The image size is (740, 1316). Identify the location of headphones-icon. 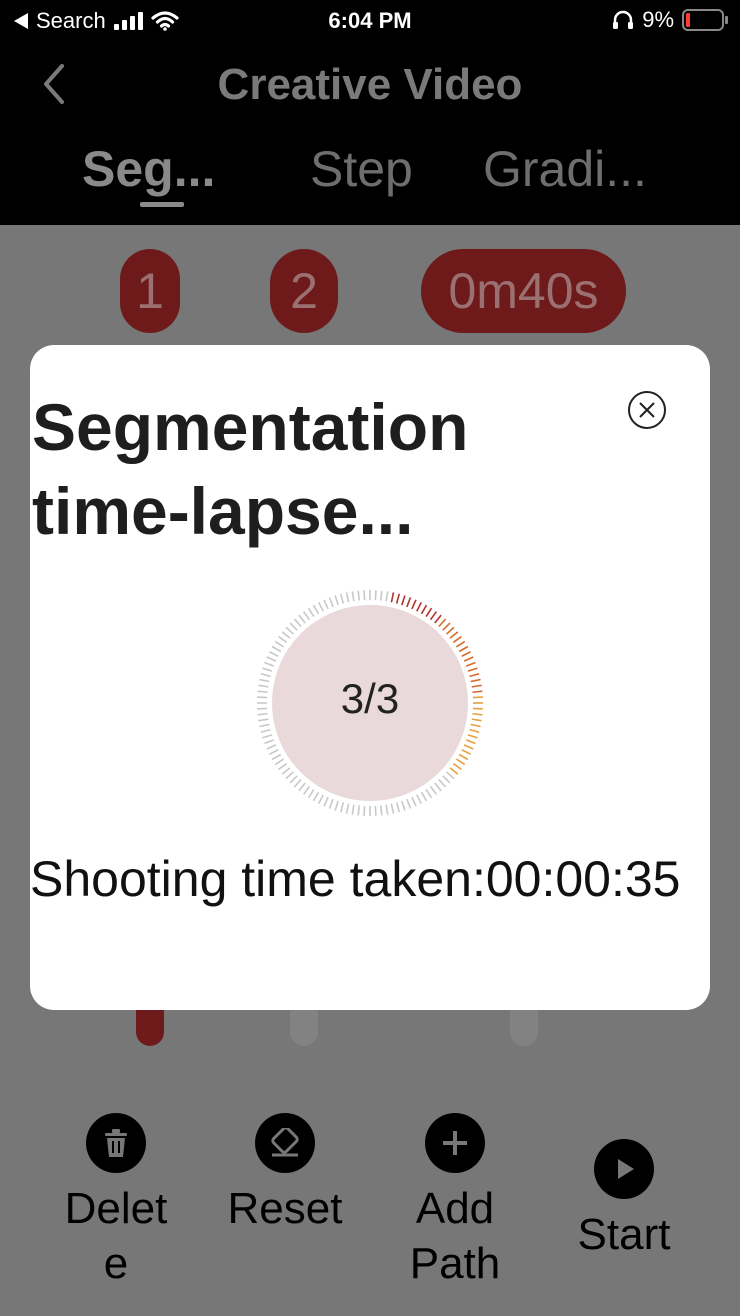
(623, 19).